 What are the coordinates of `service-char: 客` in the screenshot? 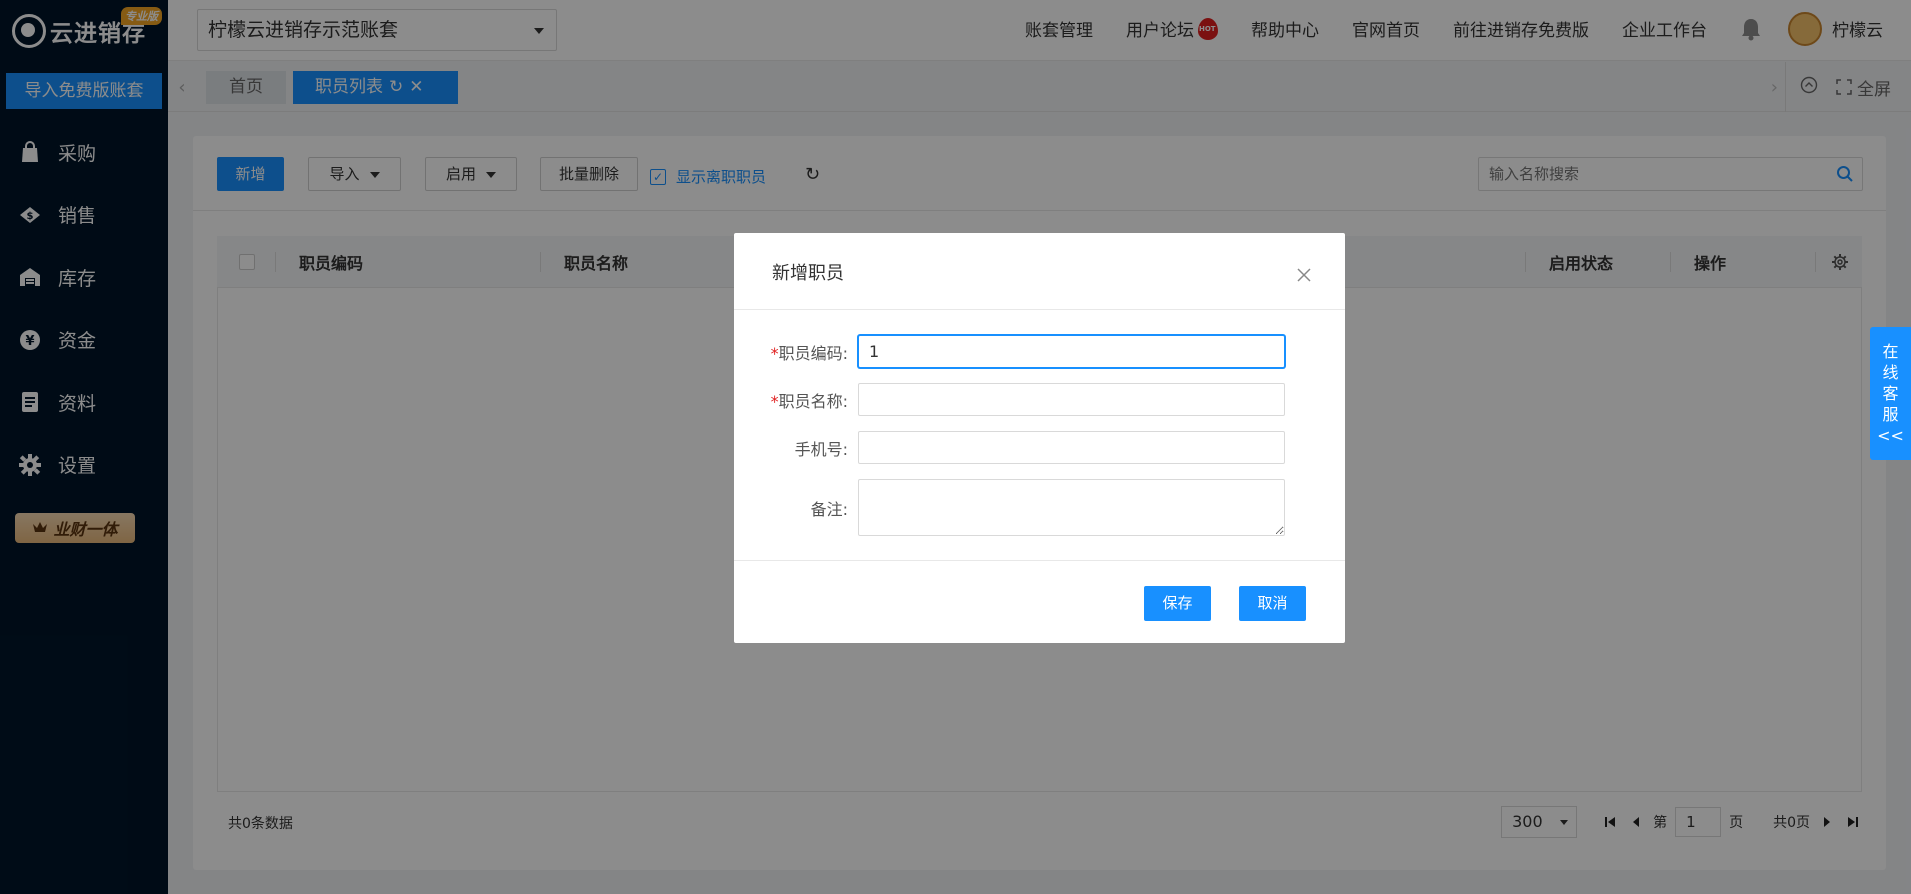 It's located at (1890, 393).